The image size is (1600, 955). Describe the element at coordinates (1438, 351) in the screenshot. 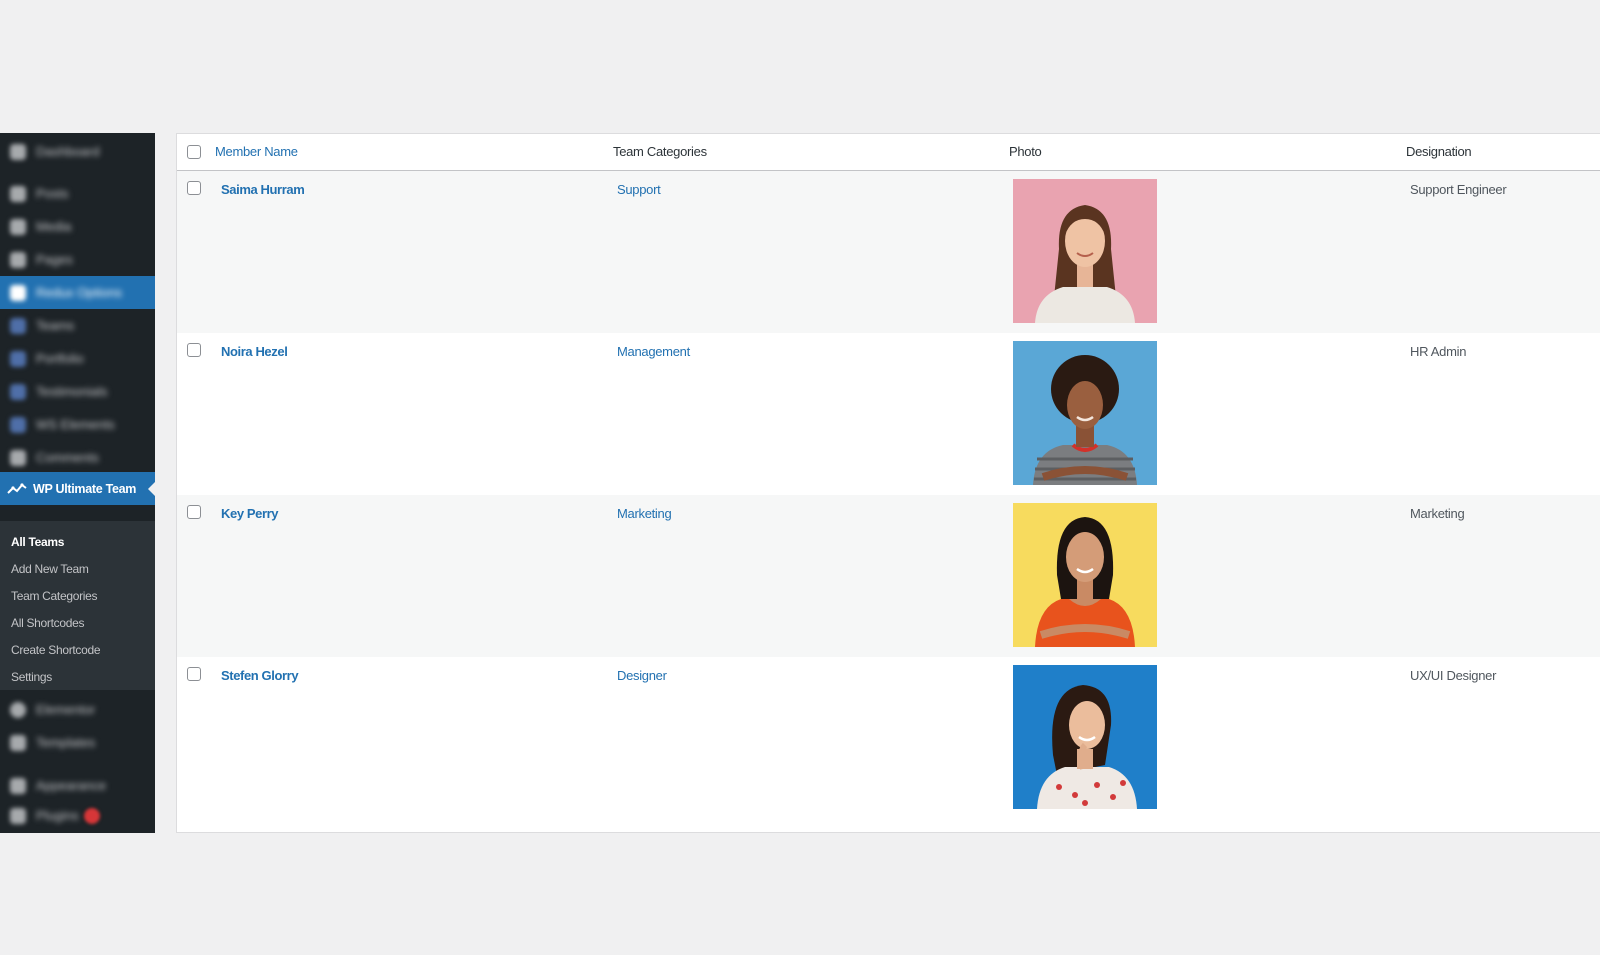

I see `designation-text: HR Admin` at that location.